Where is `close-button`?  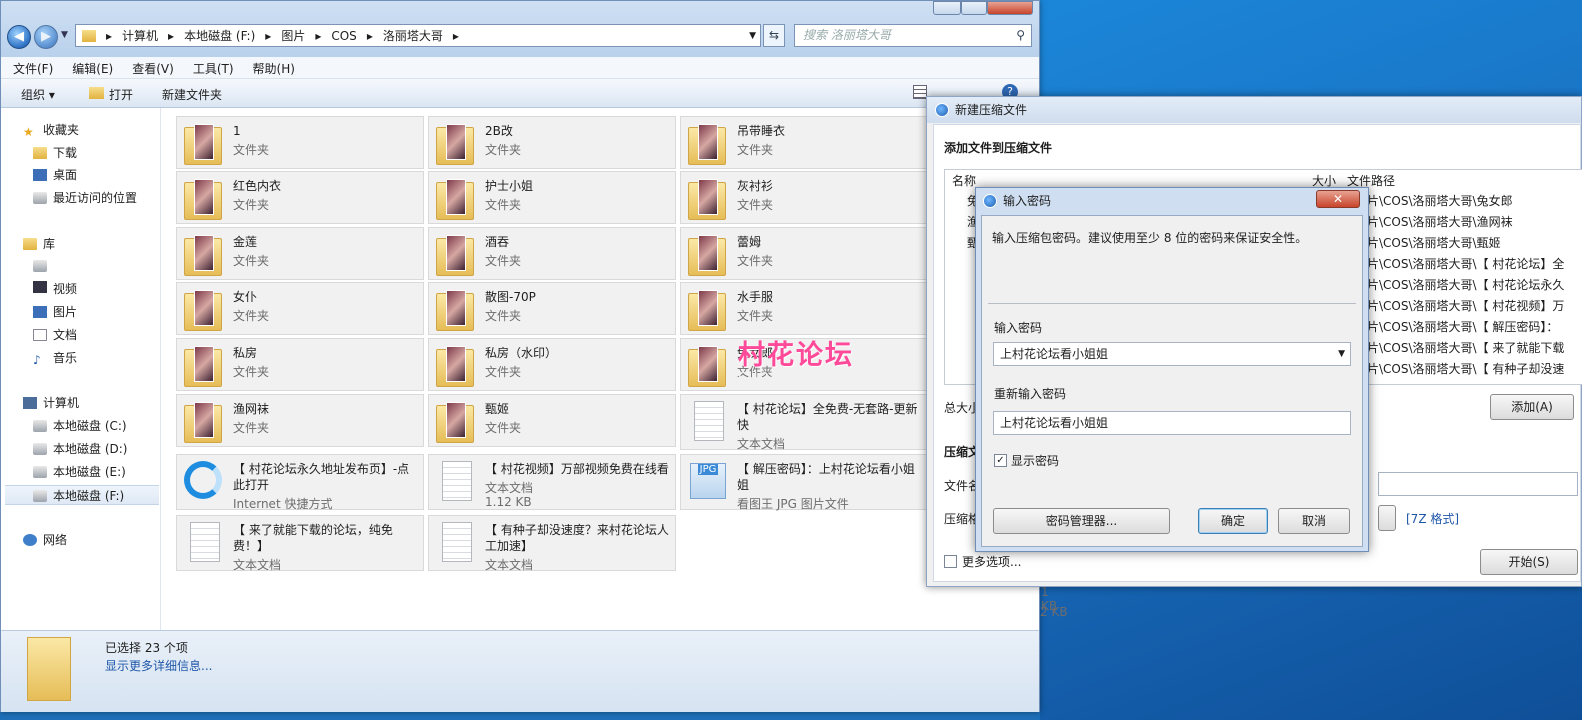 close-button is located at coordinates (1010, 8).